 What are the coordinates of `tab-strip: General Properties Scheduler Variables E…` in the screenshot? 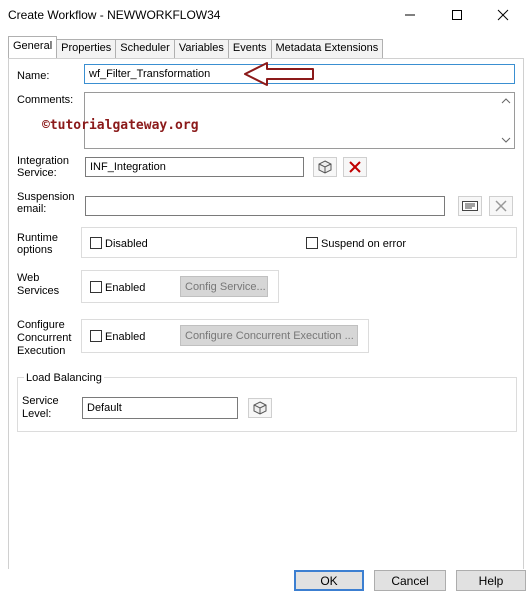 It's located at (196, 47).